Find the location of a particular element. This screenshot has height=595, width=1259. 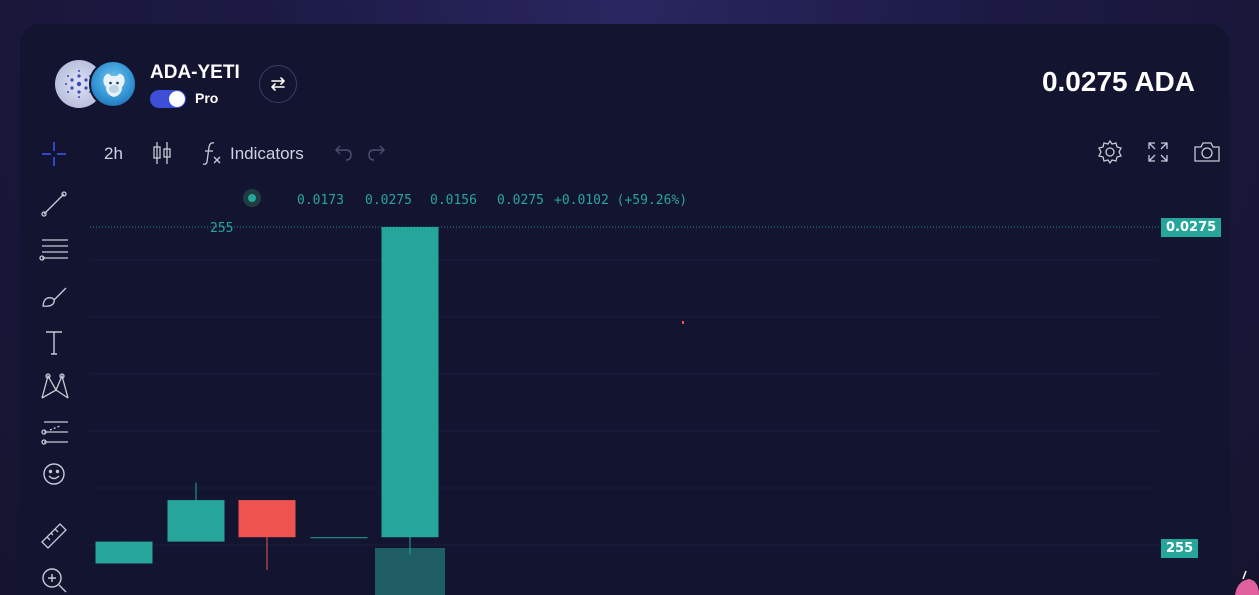

fullscreen-icon is located at coordinates (1158, 152).